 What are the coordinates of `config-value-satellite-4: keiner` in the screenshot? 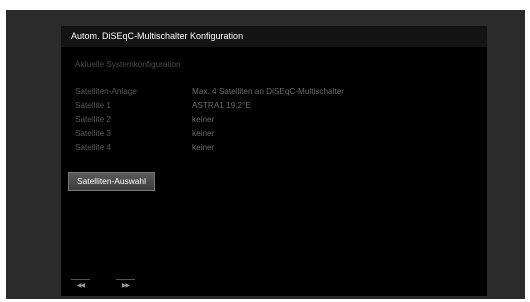 It's located at (203, 147).